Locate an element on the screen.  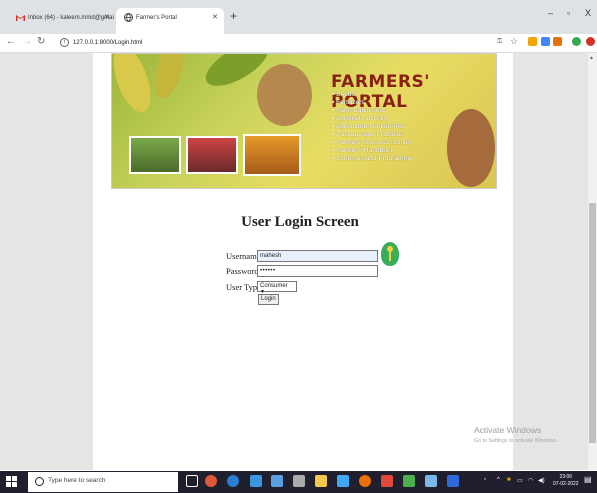
edge-icon is located at coordinates (233, 481).